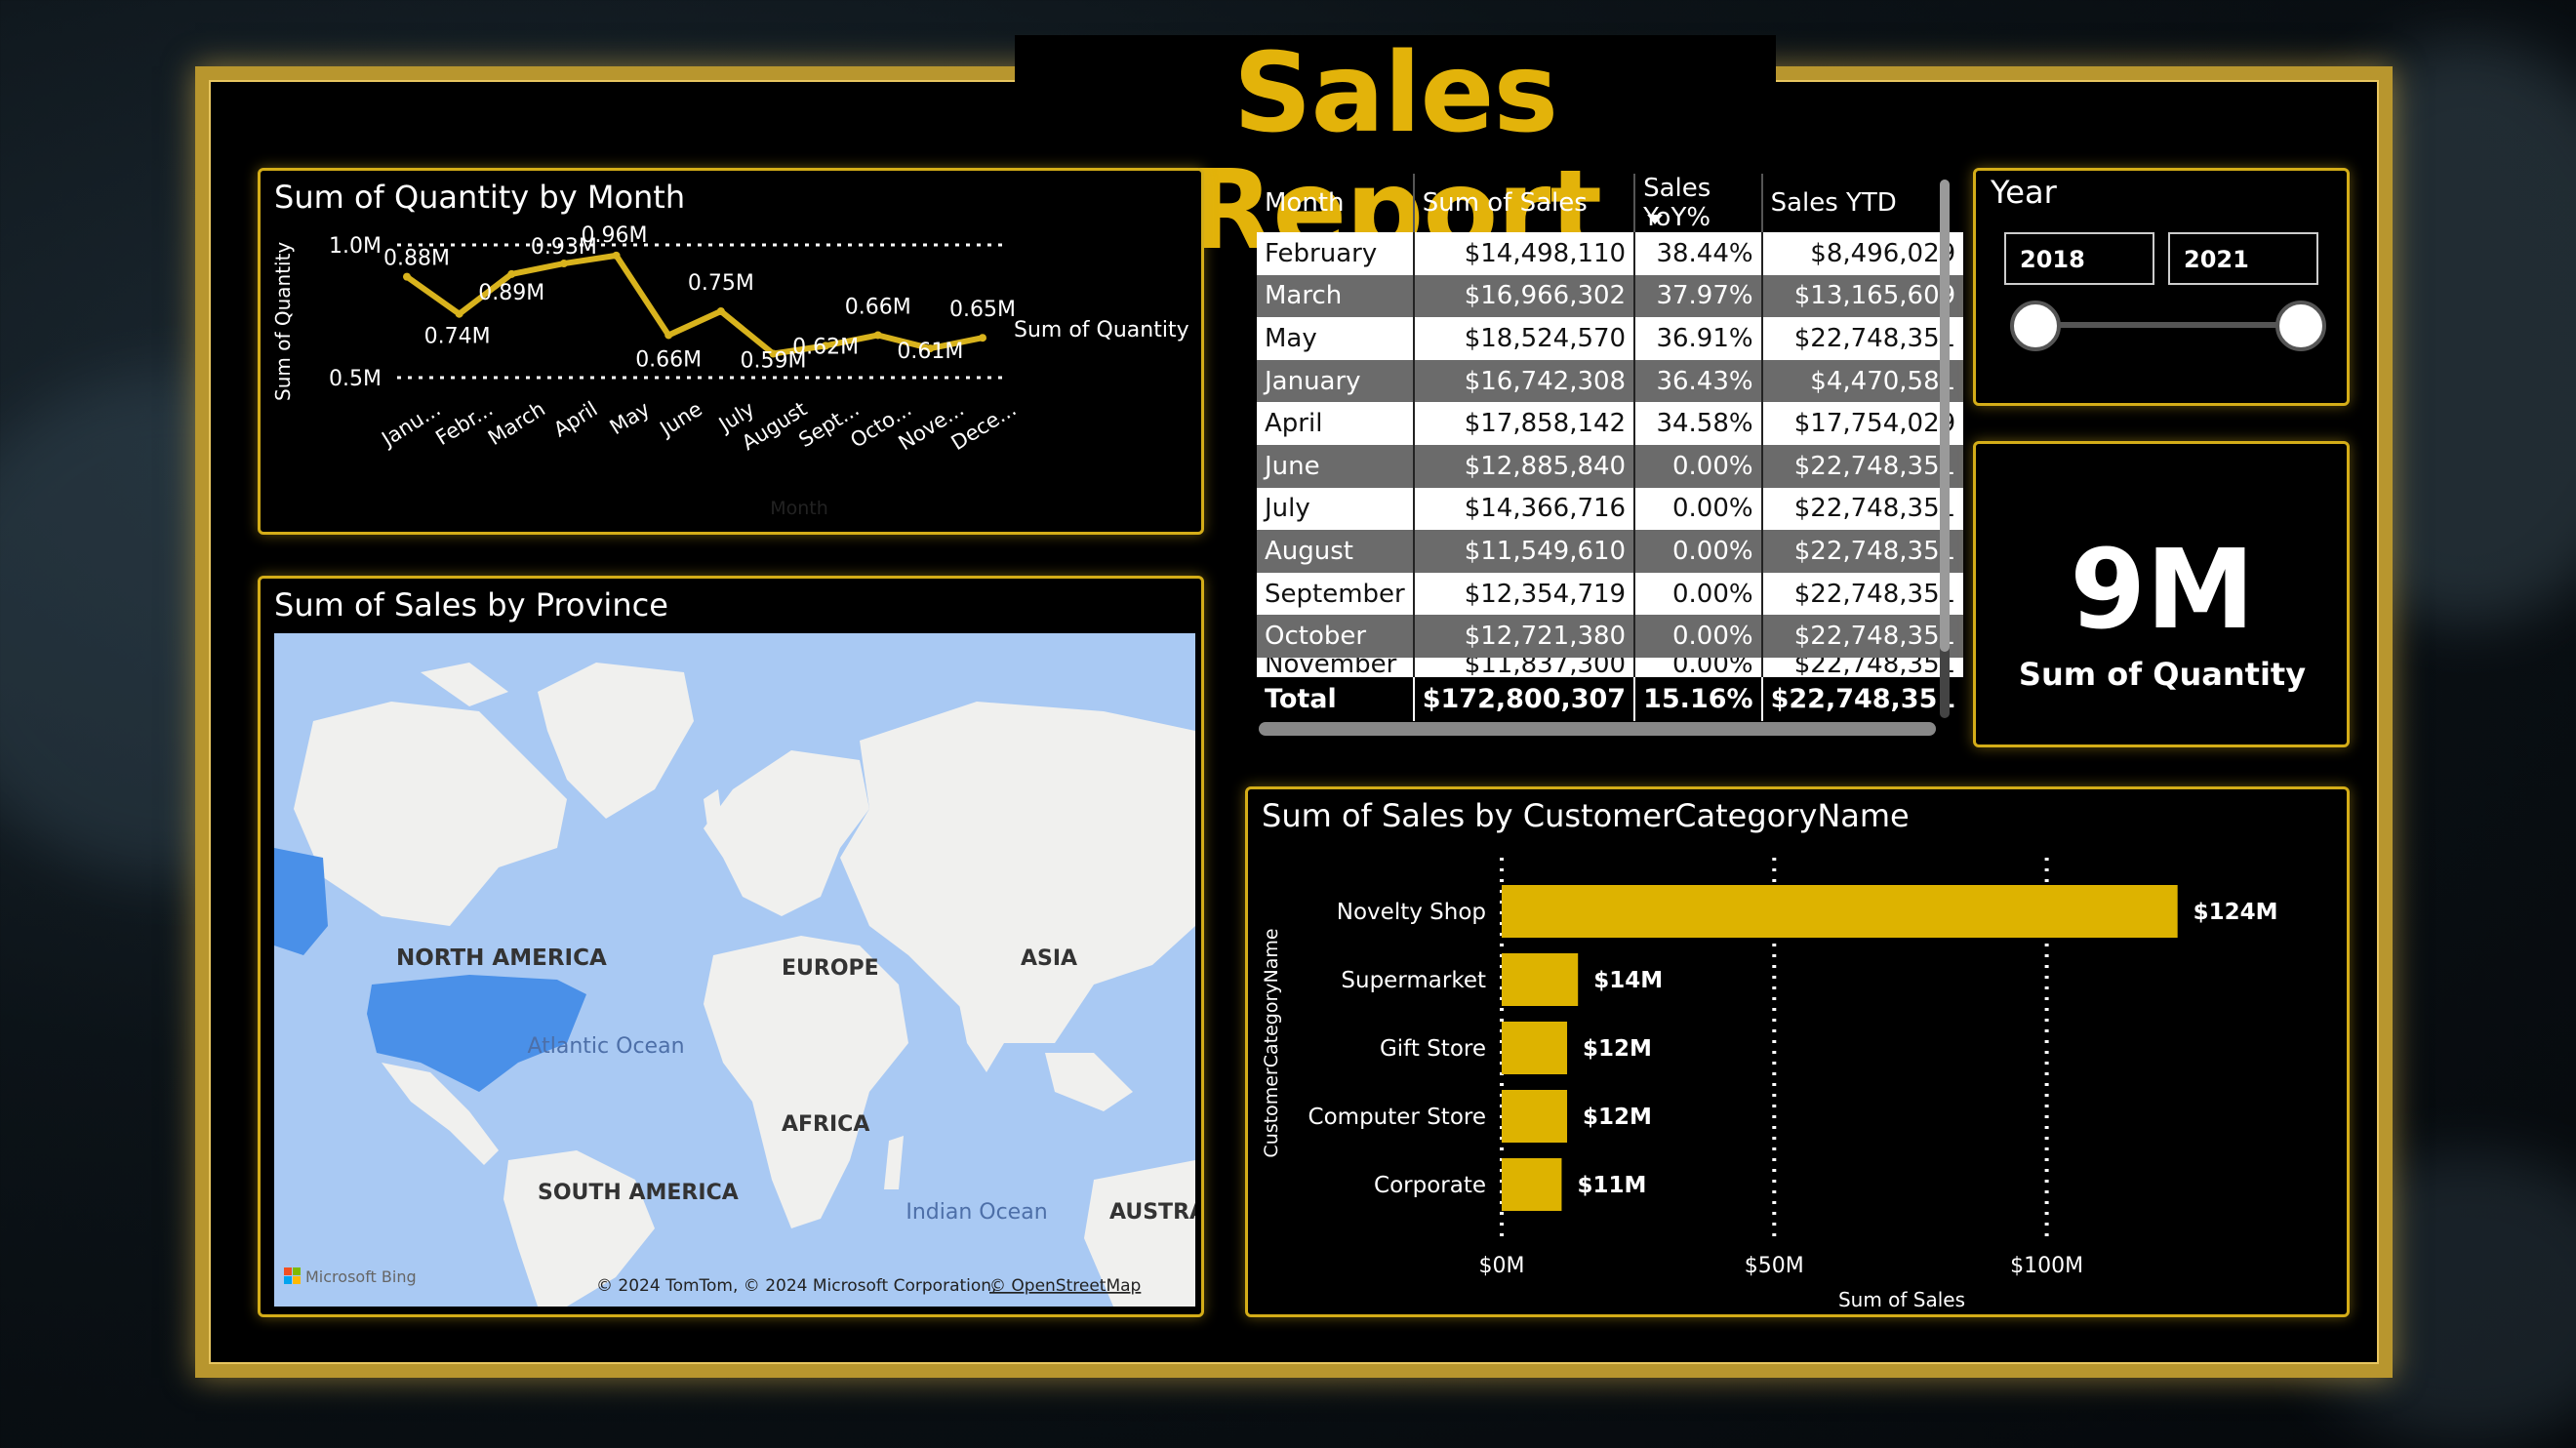 The image size is (2576, 1448). I want to click on table-row: June $12,885,840 0.00% $22,748,351, so click(1610, 466).